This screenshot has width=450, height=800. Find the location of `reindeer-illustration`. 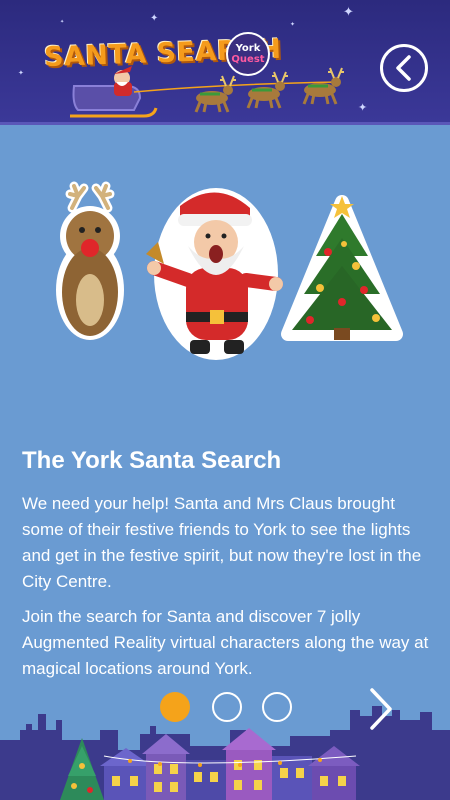

reindeer-illustration is located at coordinates (90, 260).